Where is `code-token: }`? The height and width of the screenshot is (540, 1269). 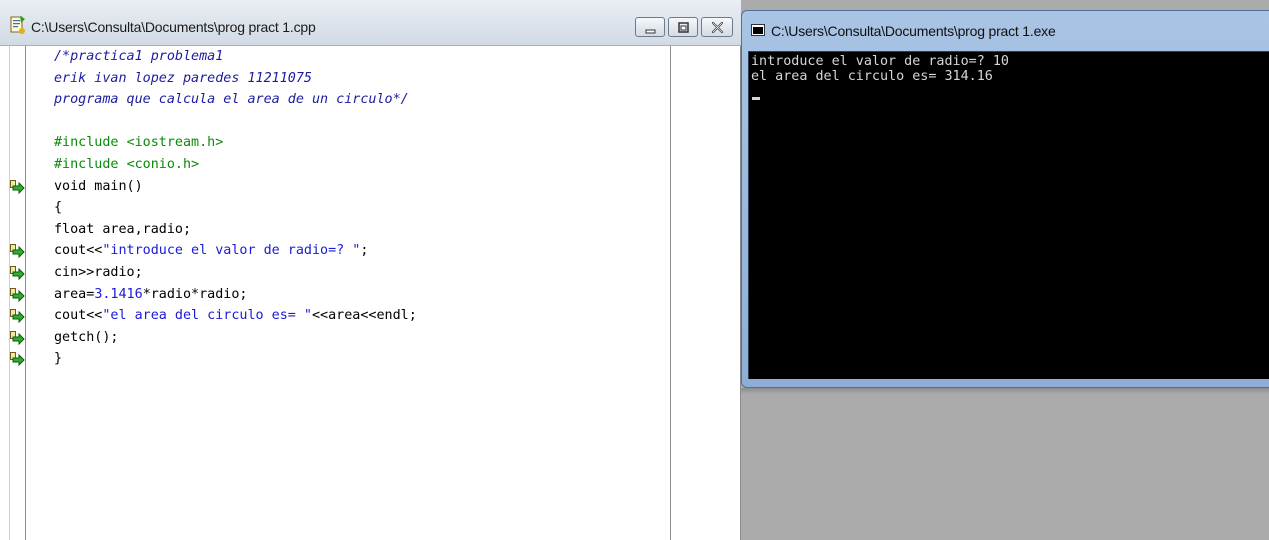 code-token: } is located at coordinates (58, 359).